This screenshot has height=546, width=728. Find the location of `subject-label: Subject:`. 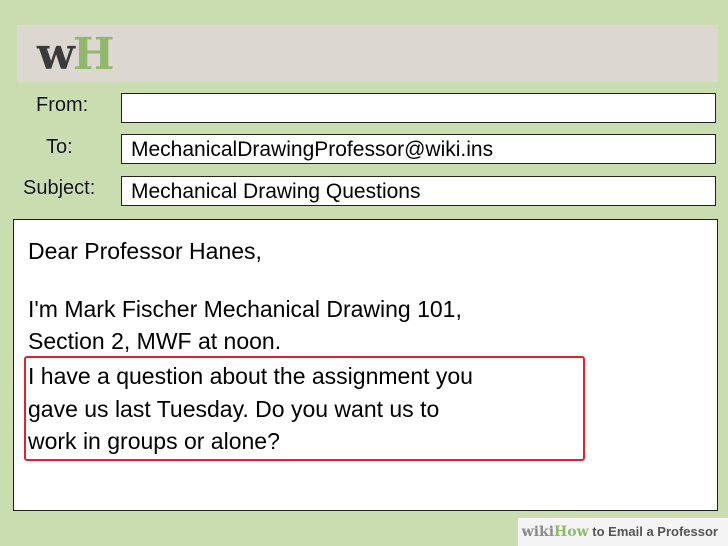

subject-label: Subject: is located at coordinates (59, 188).